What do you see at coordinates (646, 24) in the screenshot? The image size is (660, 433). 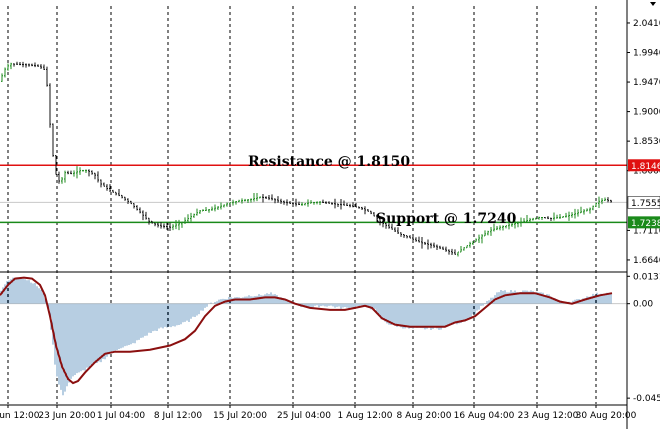 I see `price-tick-label: 2.0410` at bounding box center [646, 24].